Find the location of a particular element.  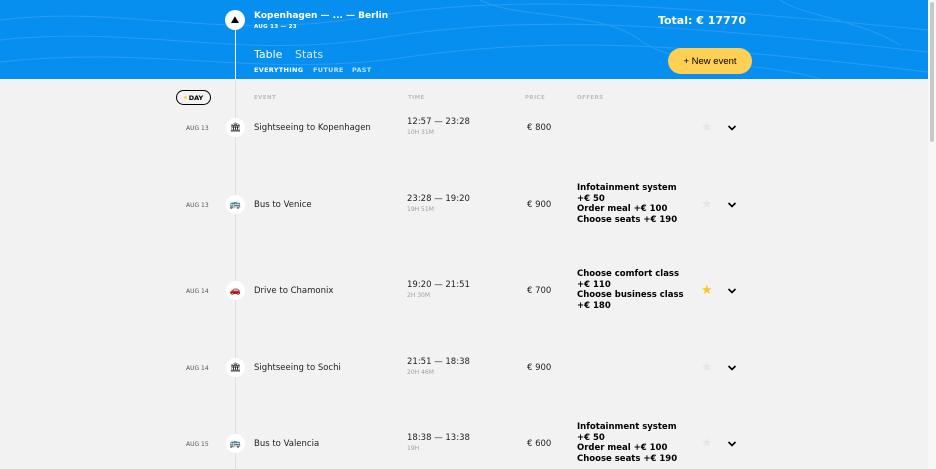

sort-day-label: DAY is located at coordinates (196, 97).